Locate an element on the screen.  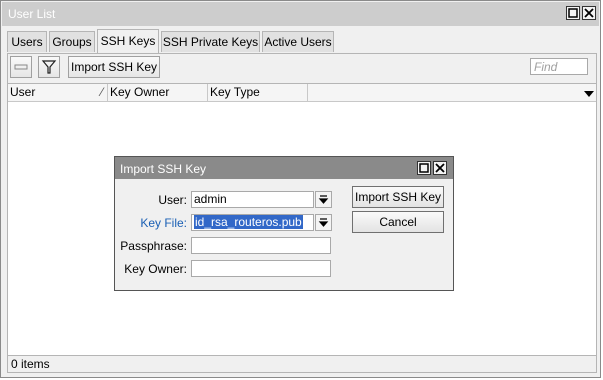
key-owner-label: Key Owner: is located at coordinates (155, 269).